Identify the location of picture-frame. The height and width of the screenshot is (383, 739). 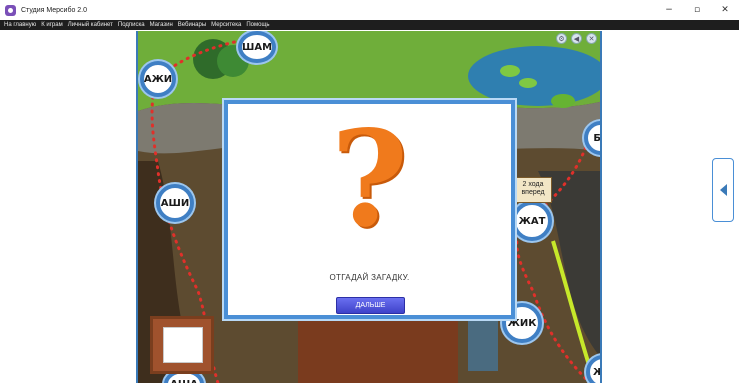
(182, 345).